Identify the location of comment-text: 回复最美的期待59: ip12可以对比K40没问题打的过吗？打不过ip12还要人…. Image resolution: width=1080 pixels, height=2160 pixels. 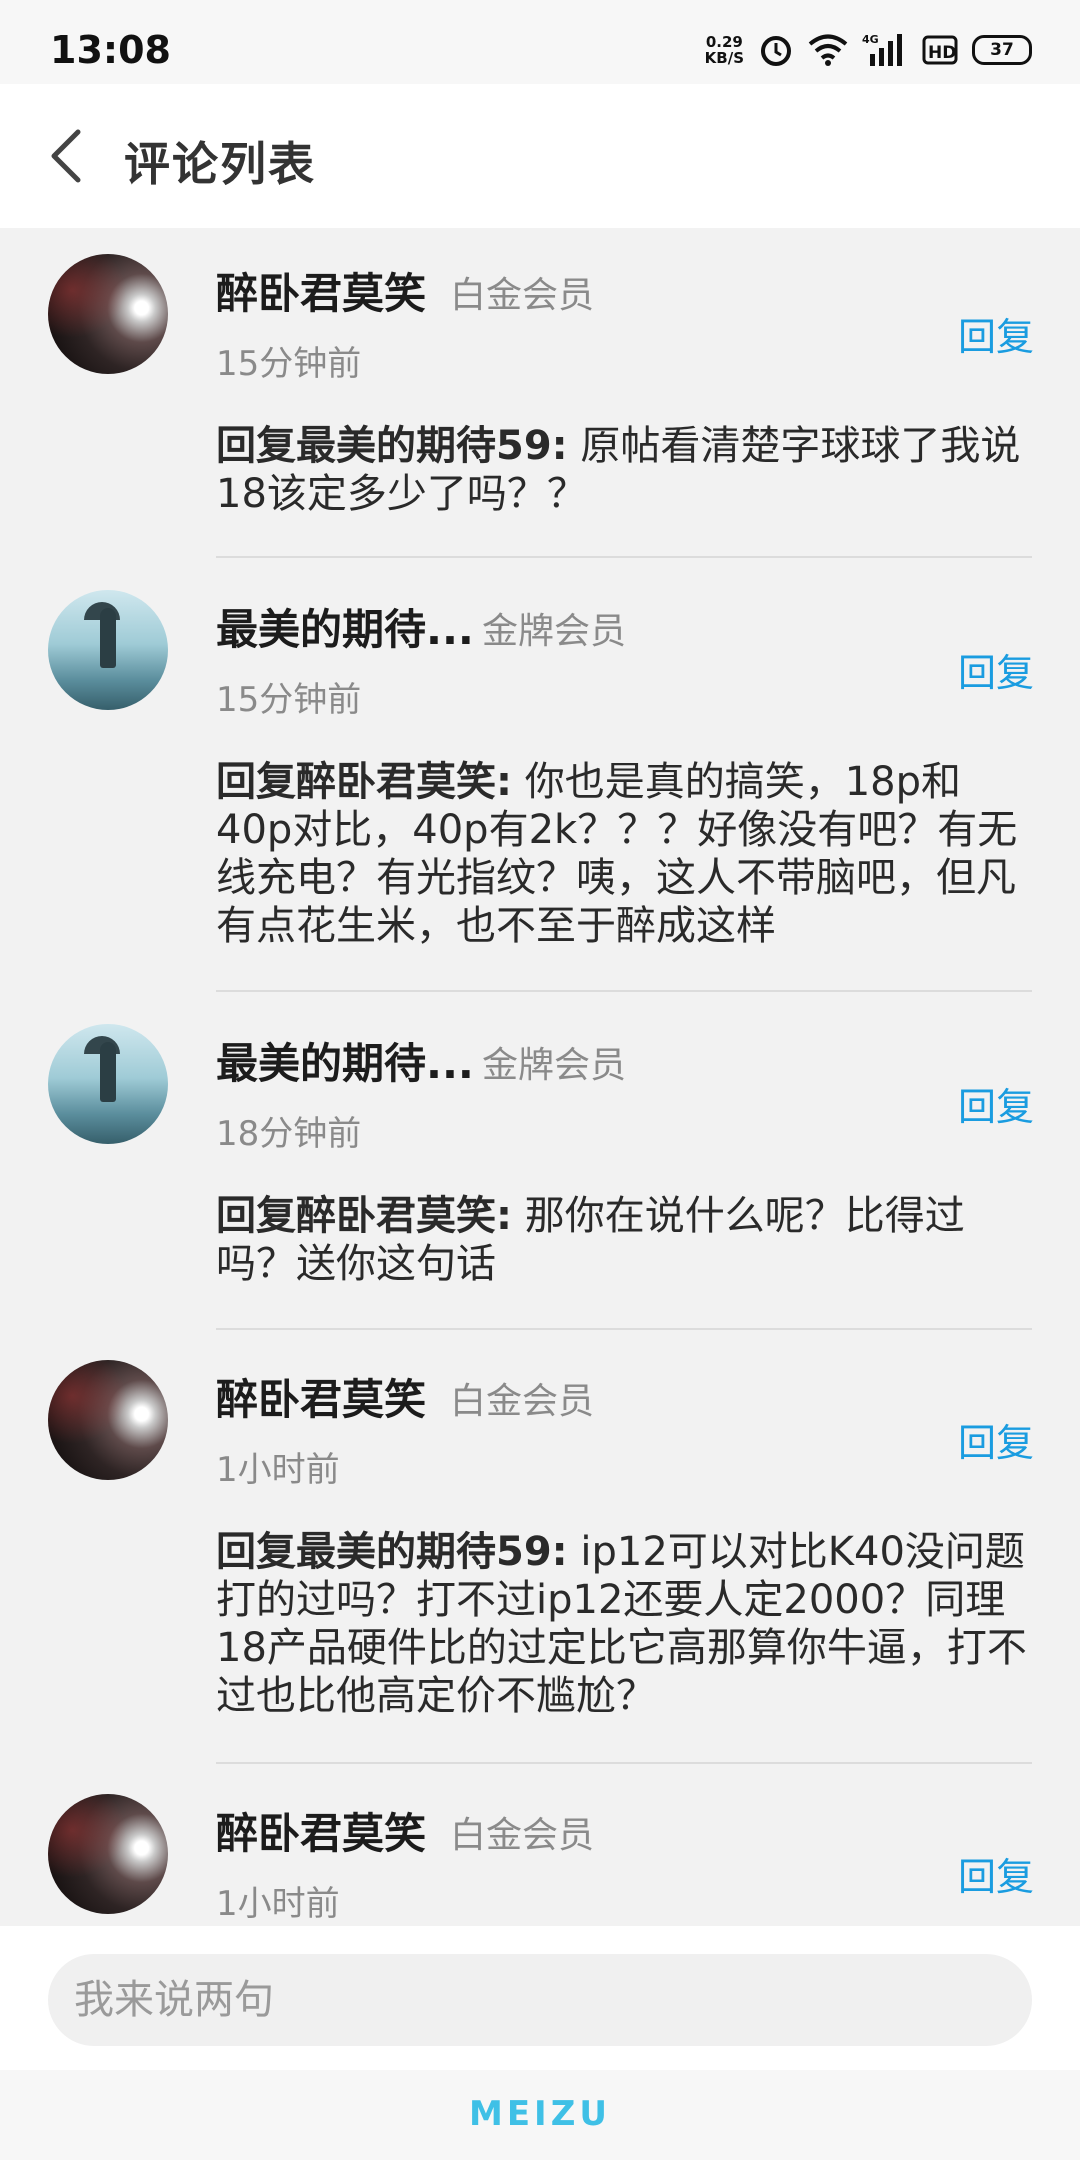
(621, 1624).